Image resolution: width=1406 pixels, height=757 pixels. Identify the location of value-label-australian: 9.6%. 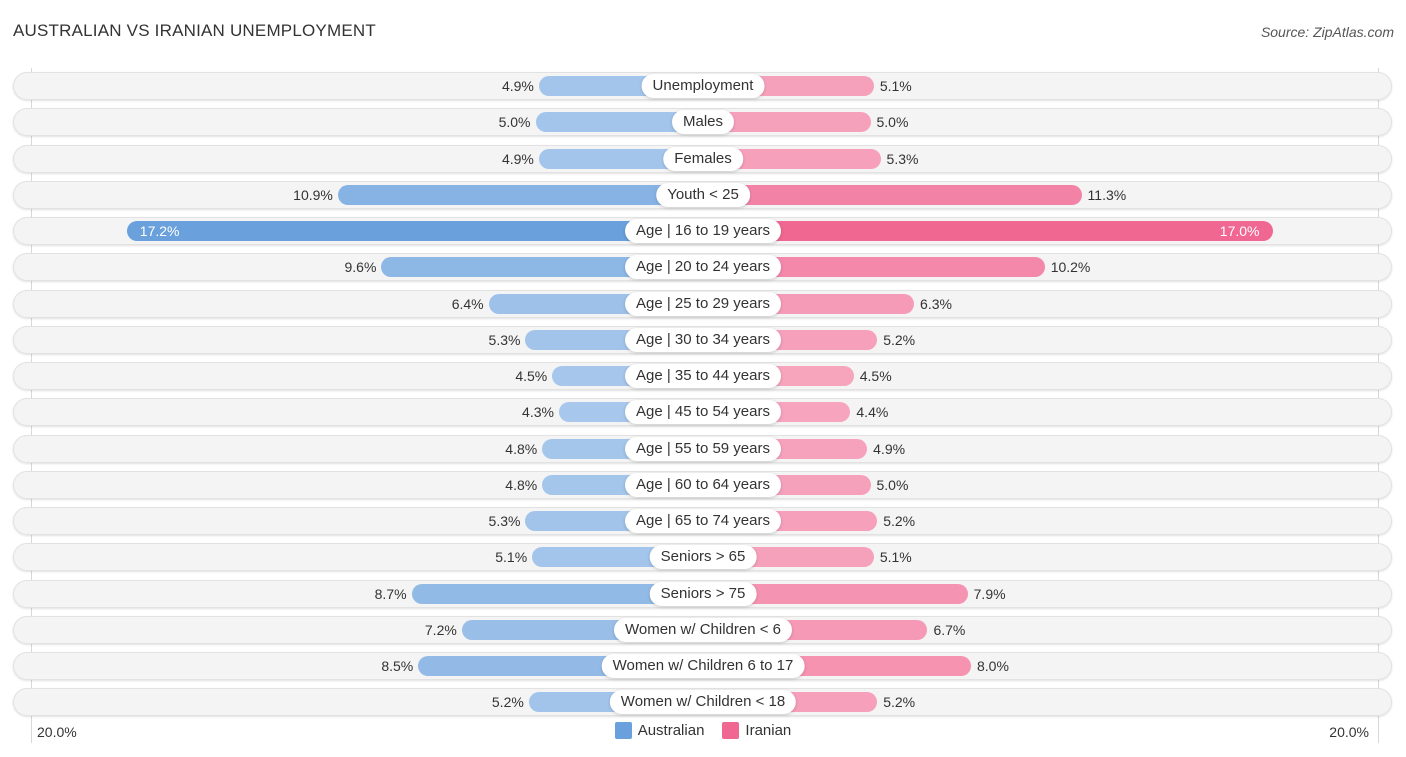
(360, 267).